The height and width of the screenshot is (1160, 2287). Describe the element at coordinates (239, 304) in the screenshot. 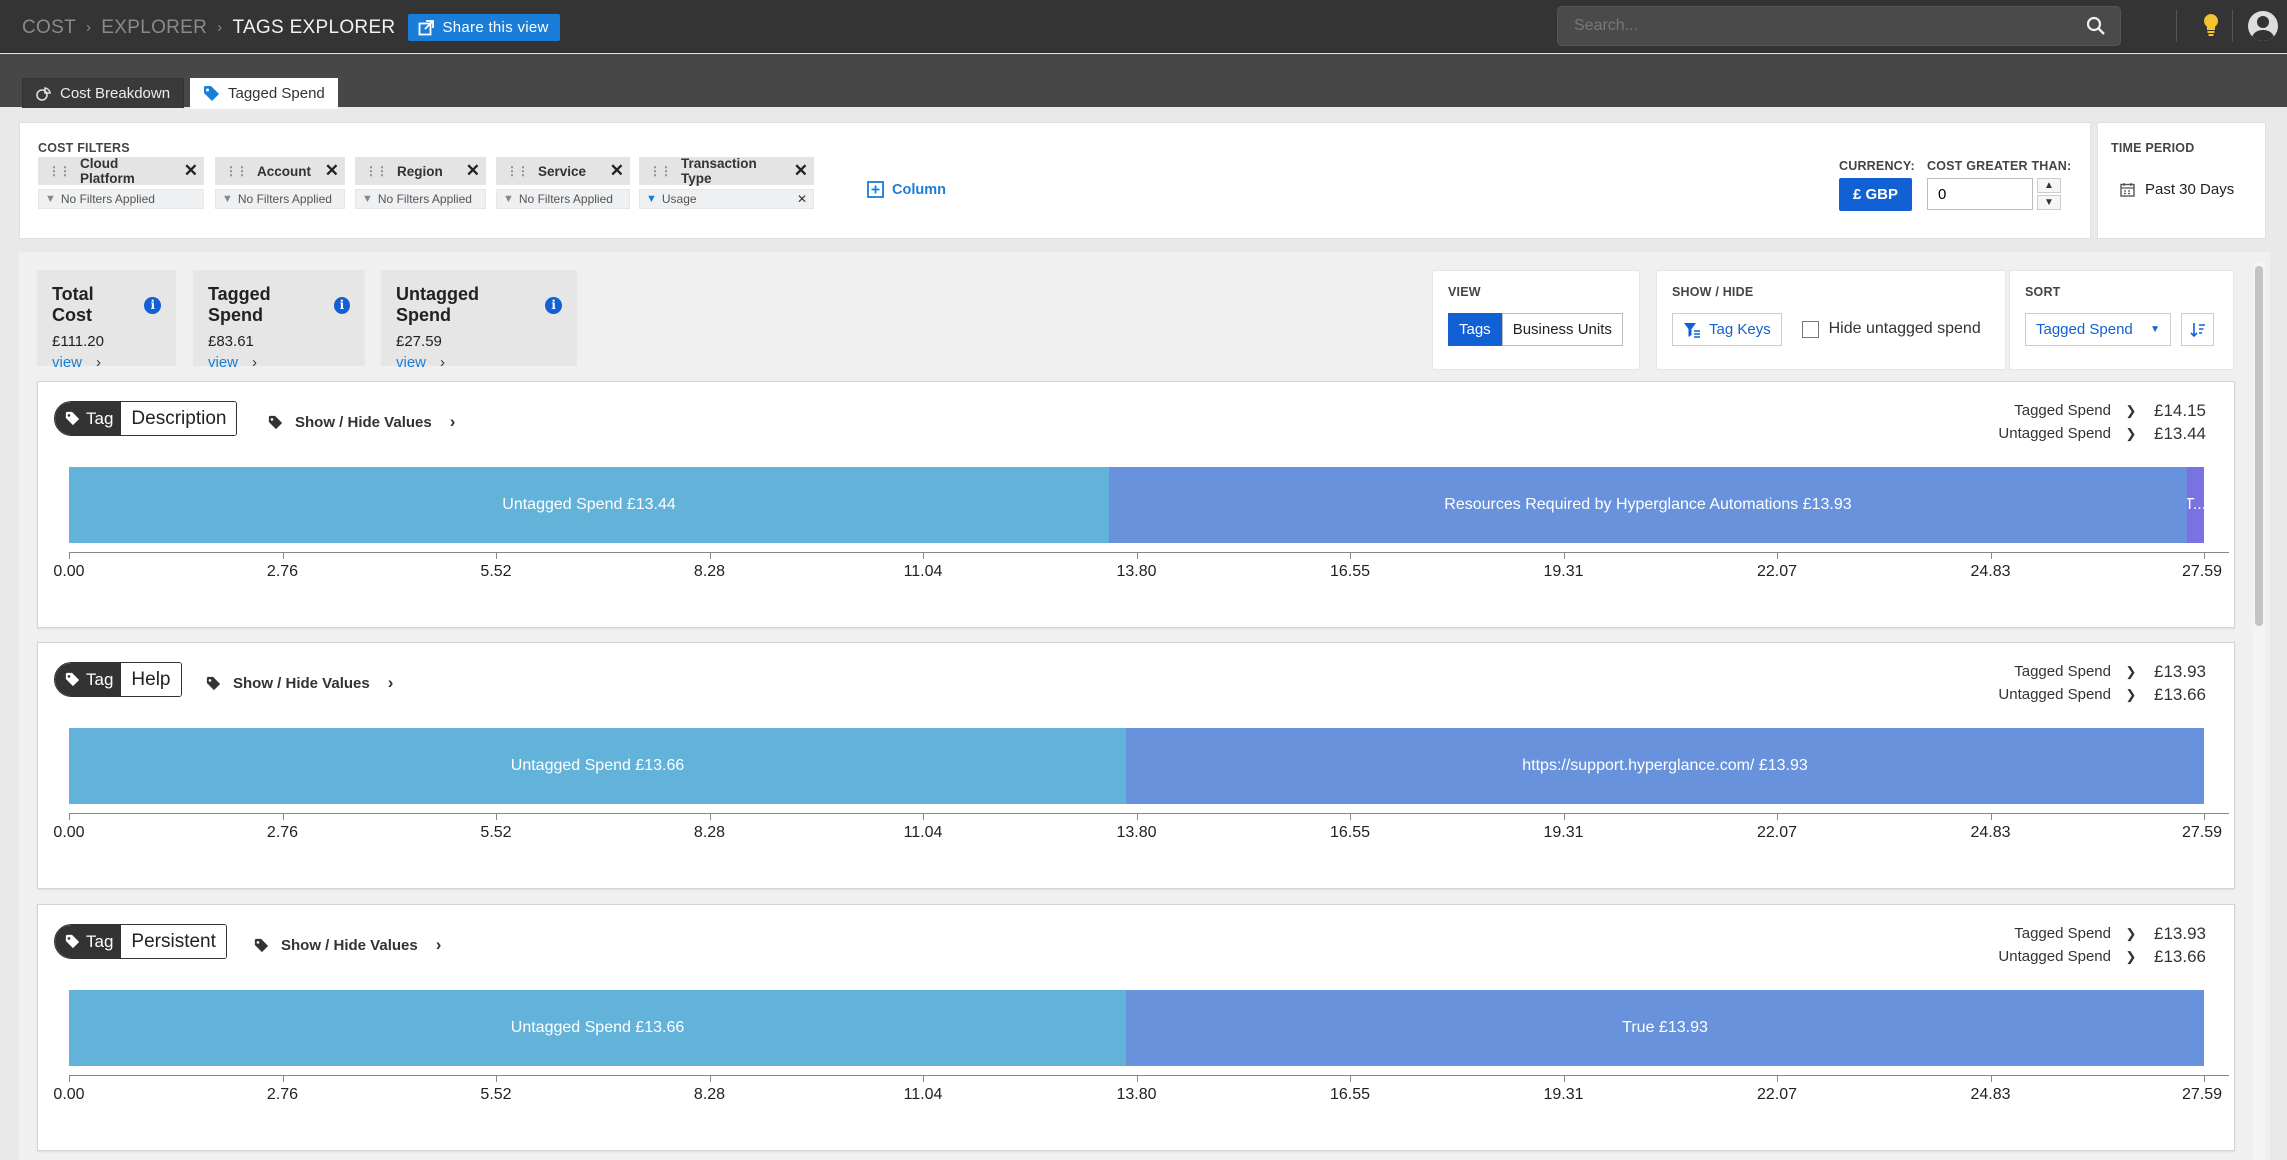

I see `stat-title: Tagged Spend` at that location.